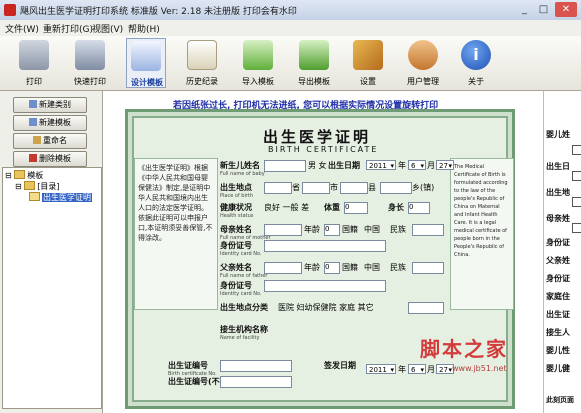 Image resolution: width=581 pixels, height=413 pixels. What do you see at coordinates (464, 349) in the screenshot?
I see `watermark: 脚本之家` at bounding box center [464, 349].